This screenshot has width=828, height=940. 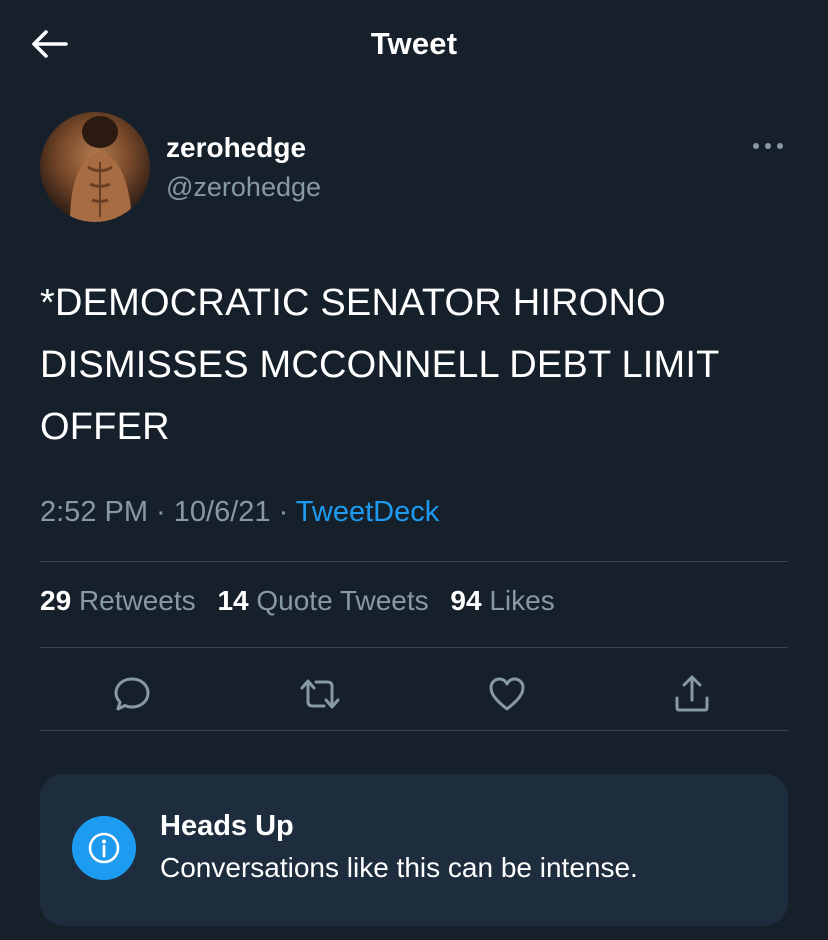 What do you see at coordinates (243, 187) in the screenshot?
I see `user-handle: @zerohedge` at bounding box center [243, 187].